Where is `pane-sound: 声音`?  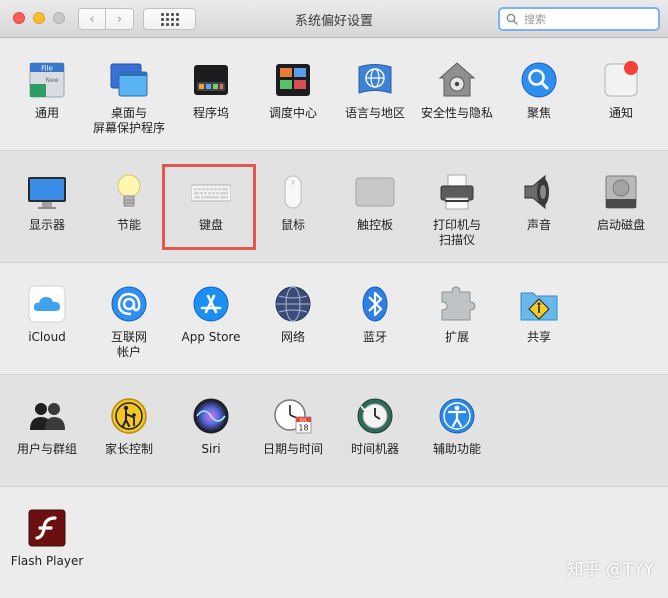 pane-sound: 声音 is located at coordinates (539, 202).